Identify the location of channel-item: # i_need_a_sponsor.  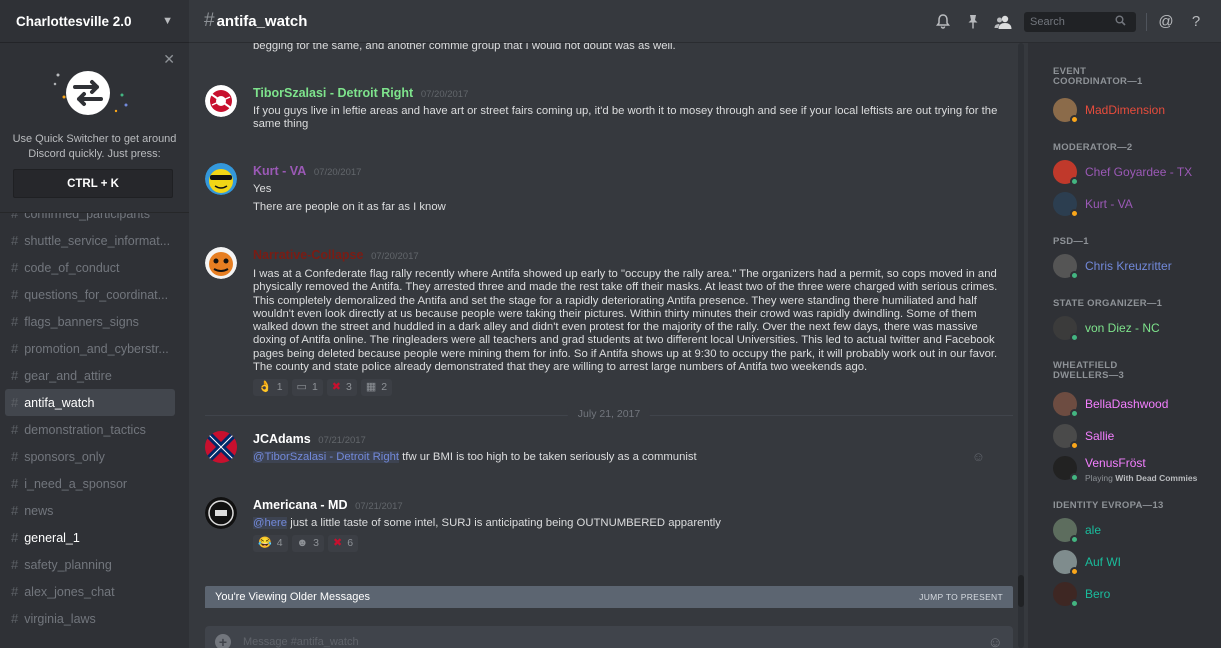
(90, 483).